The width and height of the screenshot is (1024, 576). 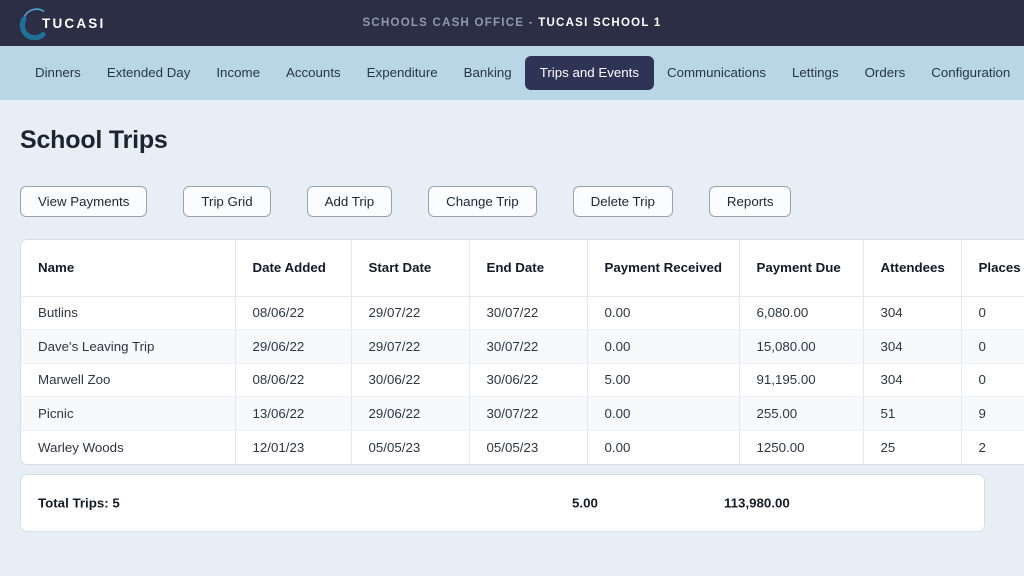 What do you see at coordinates (128, 268) in the screenshot?
I see `column-header-name: Name` at bounding box center [128, 268].